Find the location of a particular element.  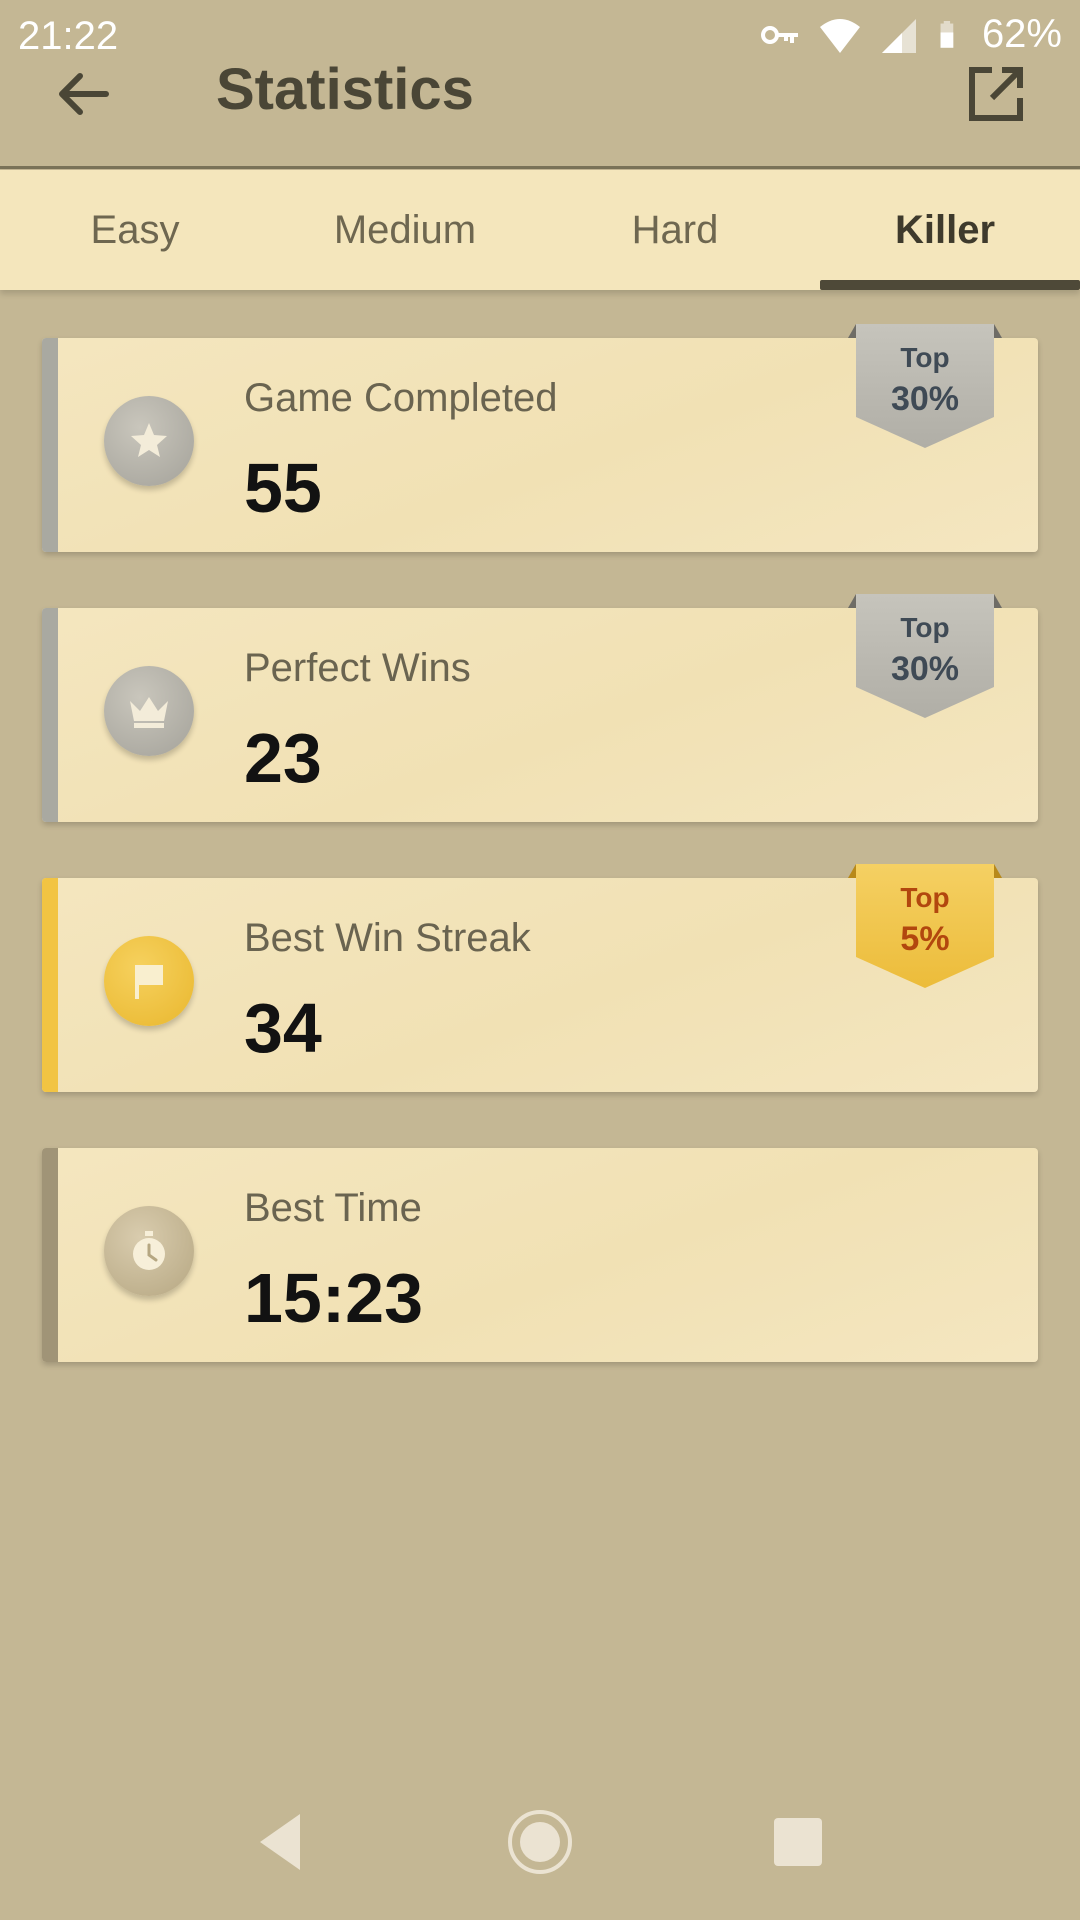

difficulty-tabs: Easy Medium Hard Killer is located at coordinates (540, 230).